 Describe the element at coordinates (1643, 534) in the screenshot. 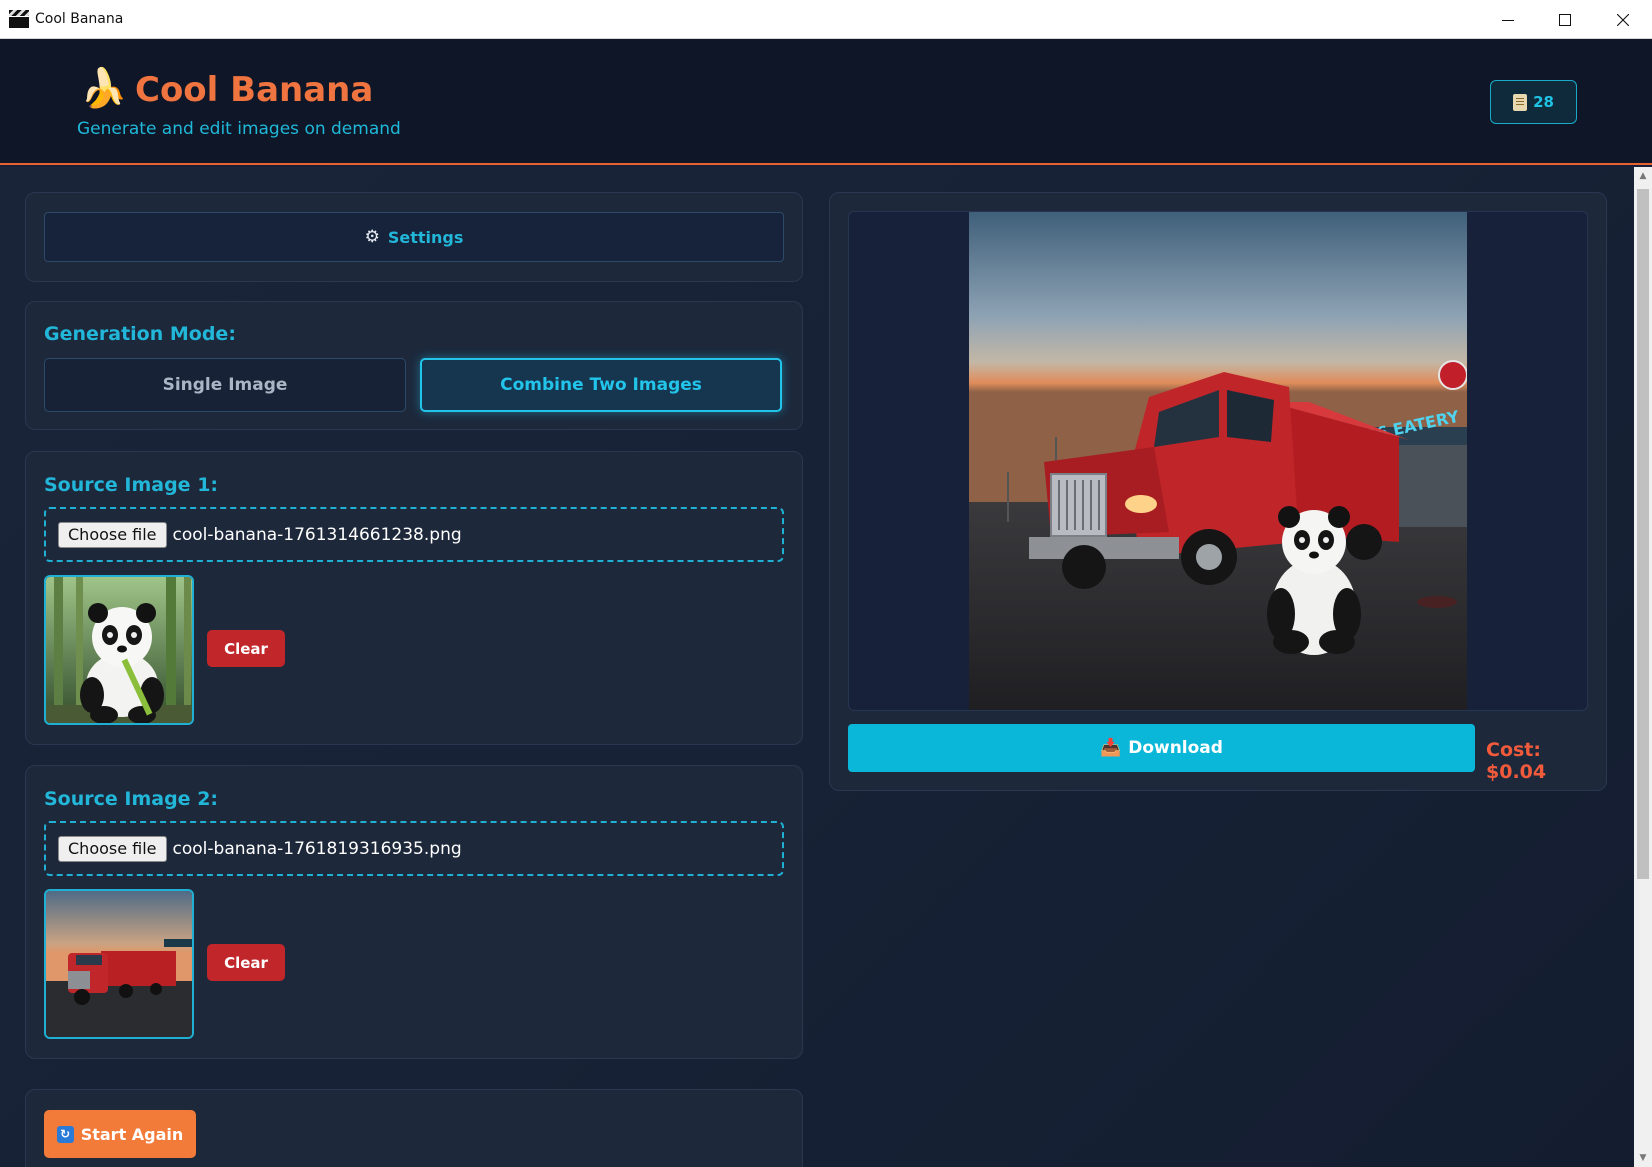

I see `scrollbar-thumb` at that location.